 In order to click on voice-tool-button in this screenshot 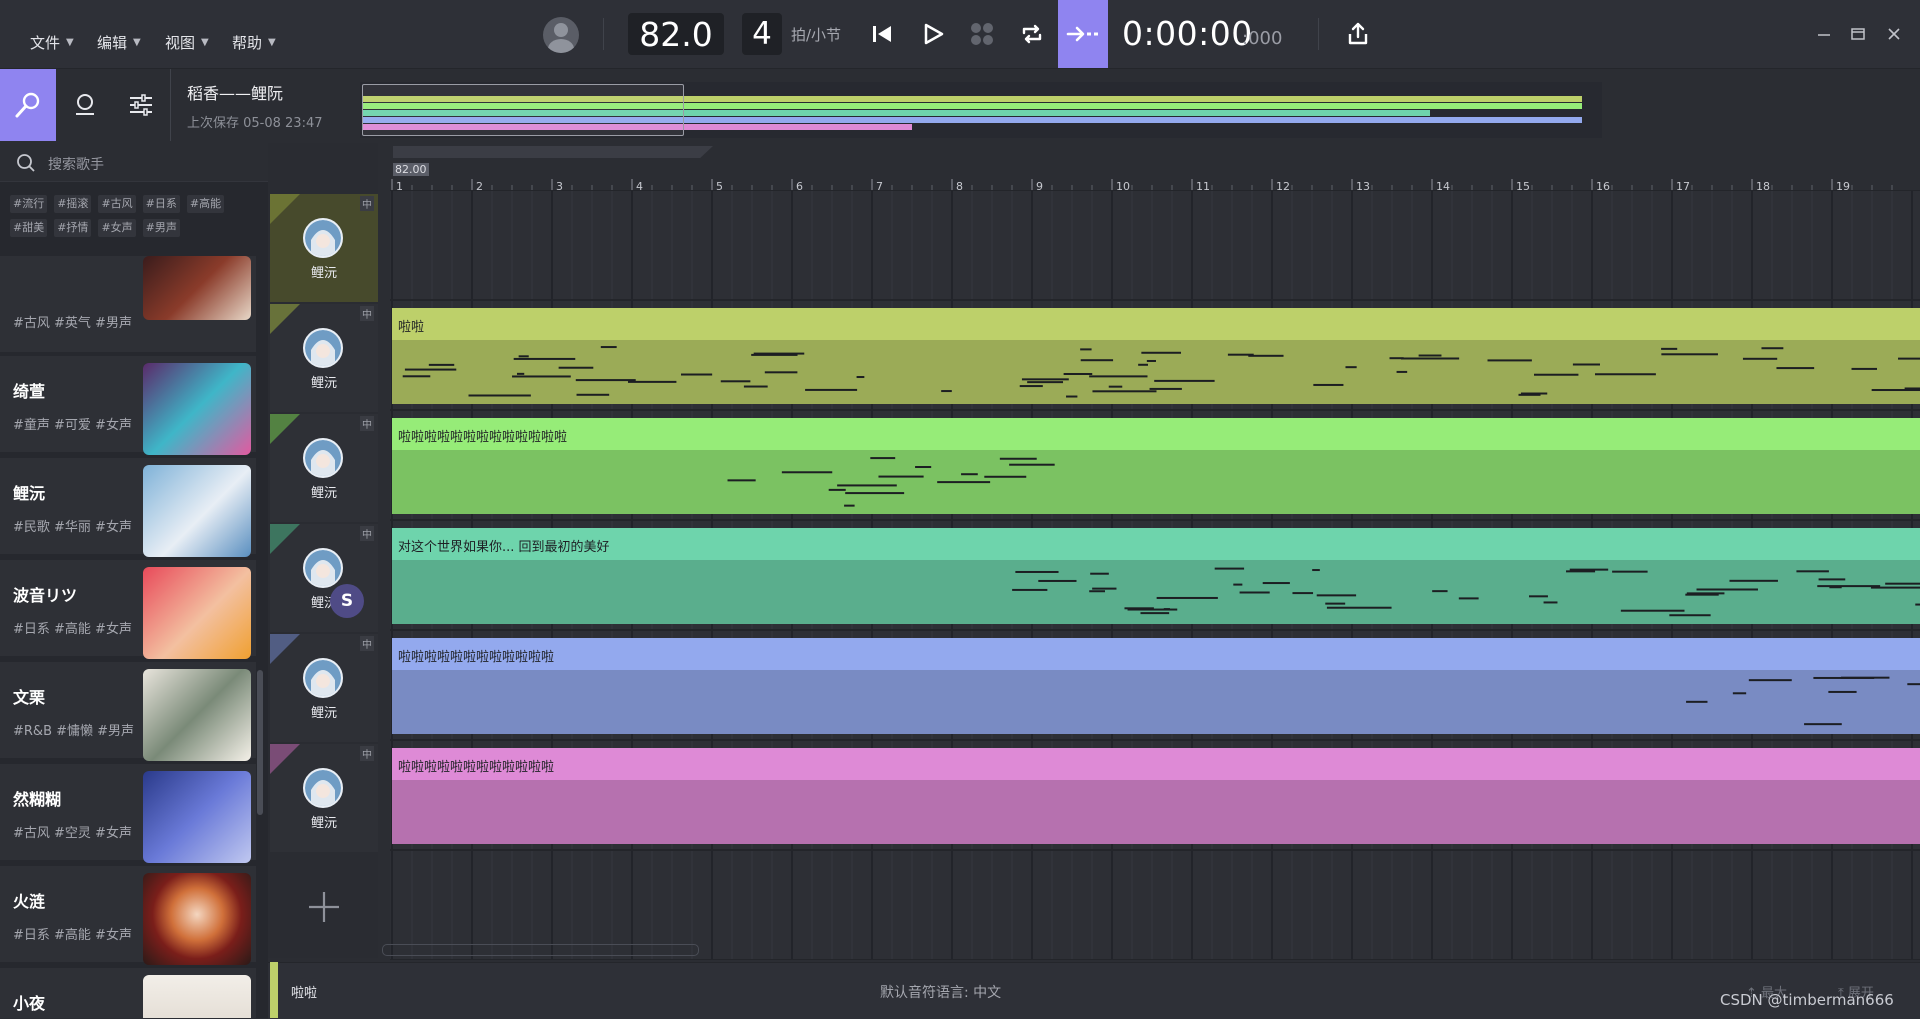, I will do `click(85, 105)`.